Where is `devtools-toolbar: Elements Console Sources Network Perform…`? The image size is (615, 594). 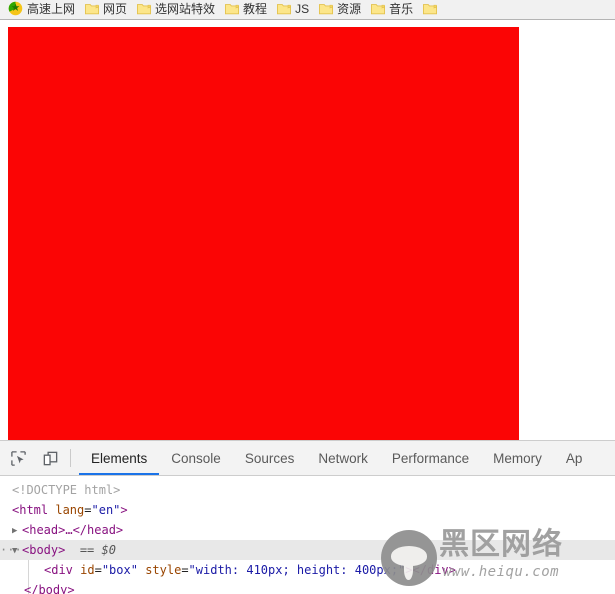
devtools-toolbar: Elements Console Sources Network Perform… is located at coordinates (307, 458).